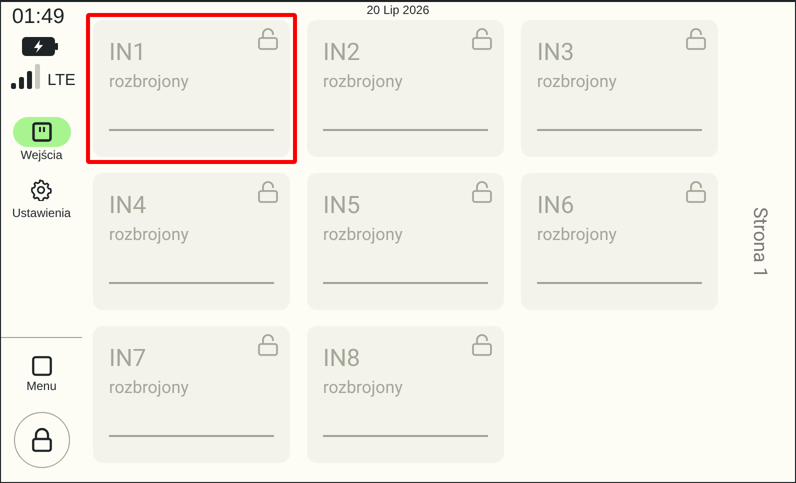 The height and width of the screenshot is (483, 796). What do you see at coordinates (341, 358) in the screenshot?
I see `input-name: IN8` at bounding box center [341, 358].